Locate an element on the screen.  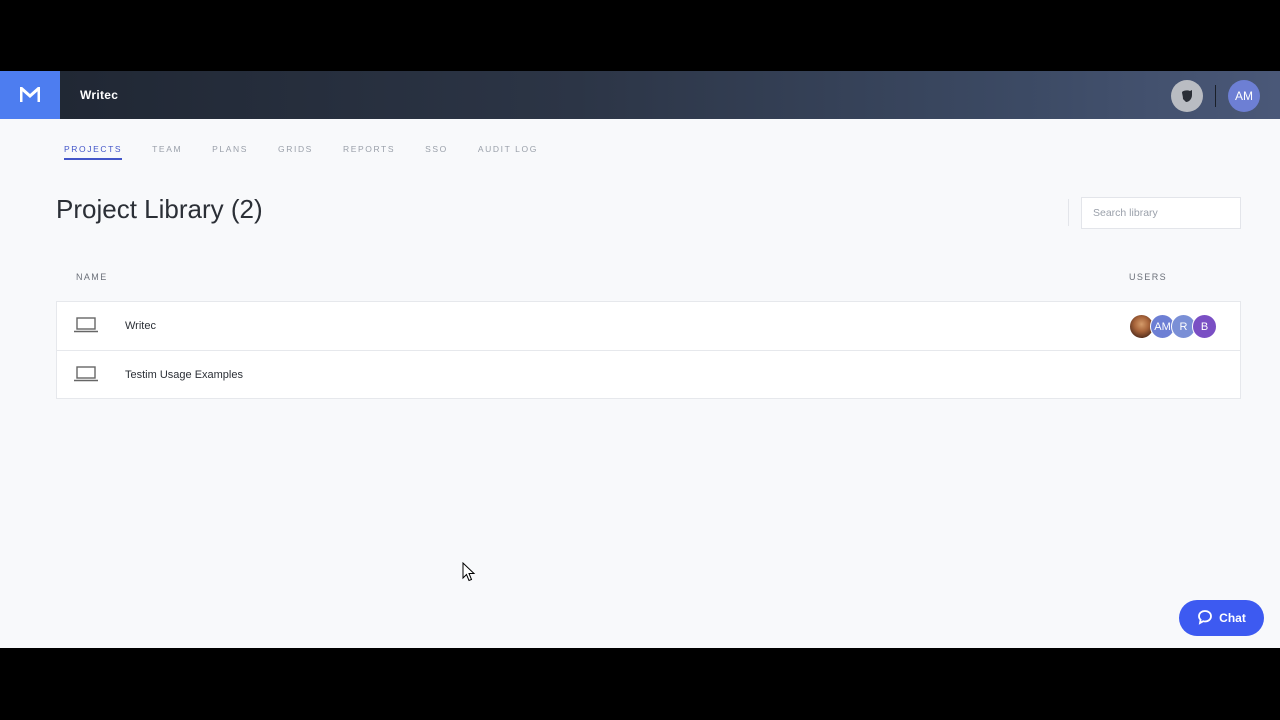
project-table: Writec AM R B Testim Usage Examples is located at coordinates (648, 350).